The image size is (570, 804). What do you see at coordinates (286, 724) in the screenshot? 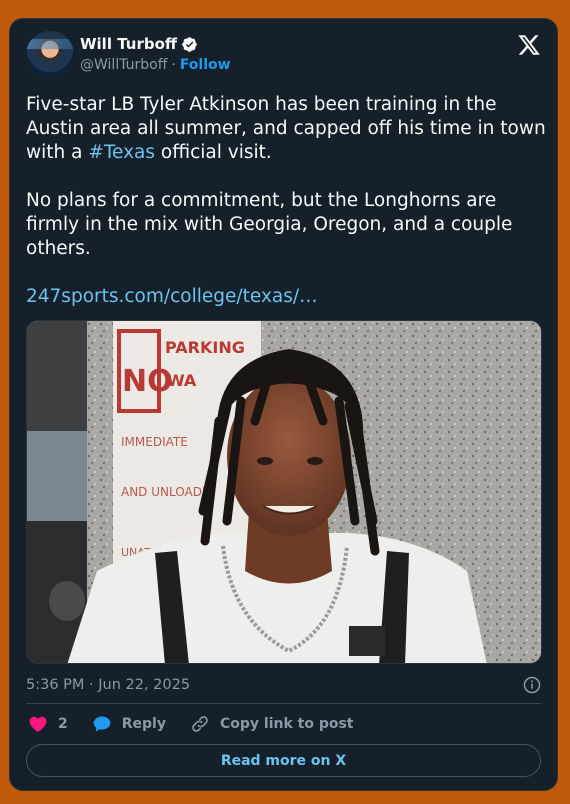
I see `copy-link-label: Copy link to post` at bounding box center [286, 724].